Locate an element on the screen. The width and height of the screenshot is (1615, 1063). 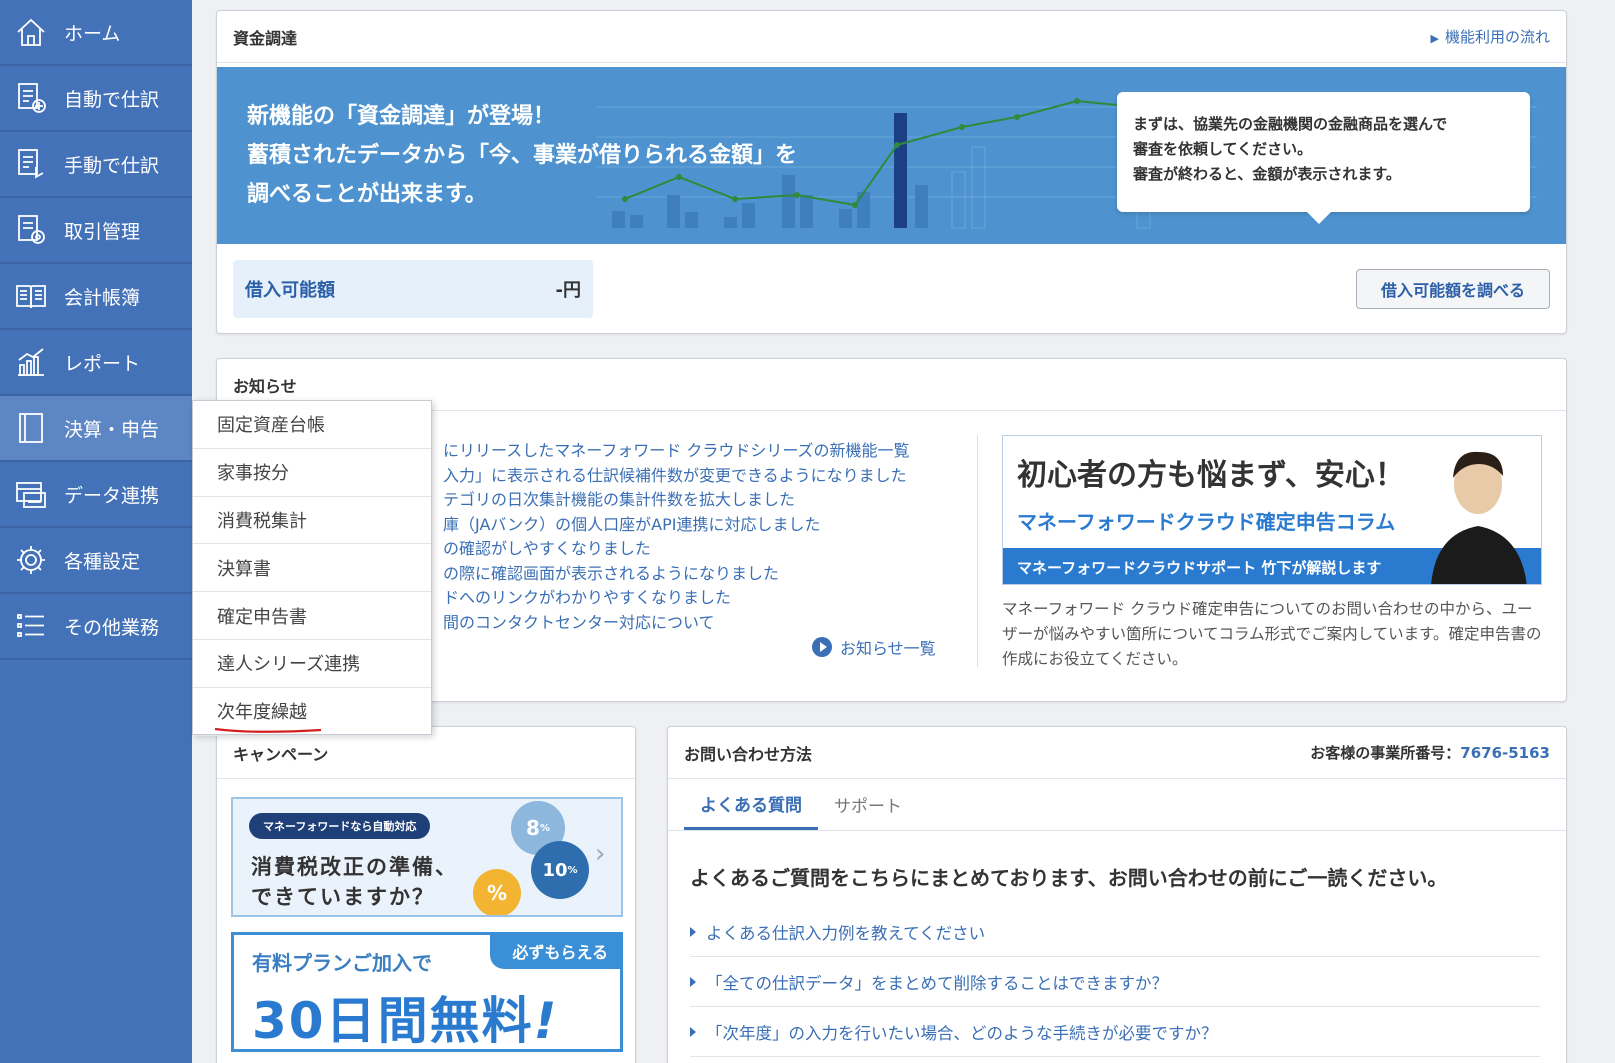
sidebar-item-auto-entry: 自動で仕訳 is located at coordinates (96, 99).